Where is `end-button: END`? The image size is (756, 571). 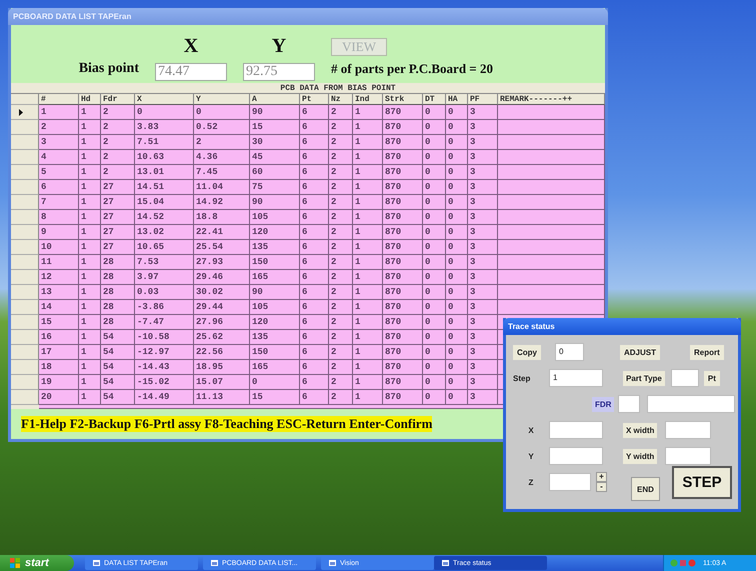 end-button: END is located at coordinates (645, 489).